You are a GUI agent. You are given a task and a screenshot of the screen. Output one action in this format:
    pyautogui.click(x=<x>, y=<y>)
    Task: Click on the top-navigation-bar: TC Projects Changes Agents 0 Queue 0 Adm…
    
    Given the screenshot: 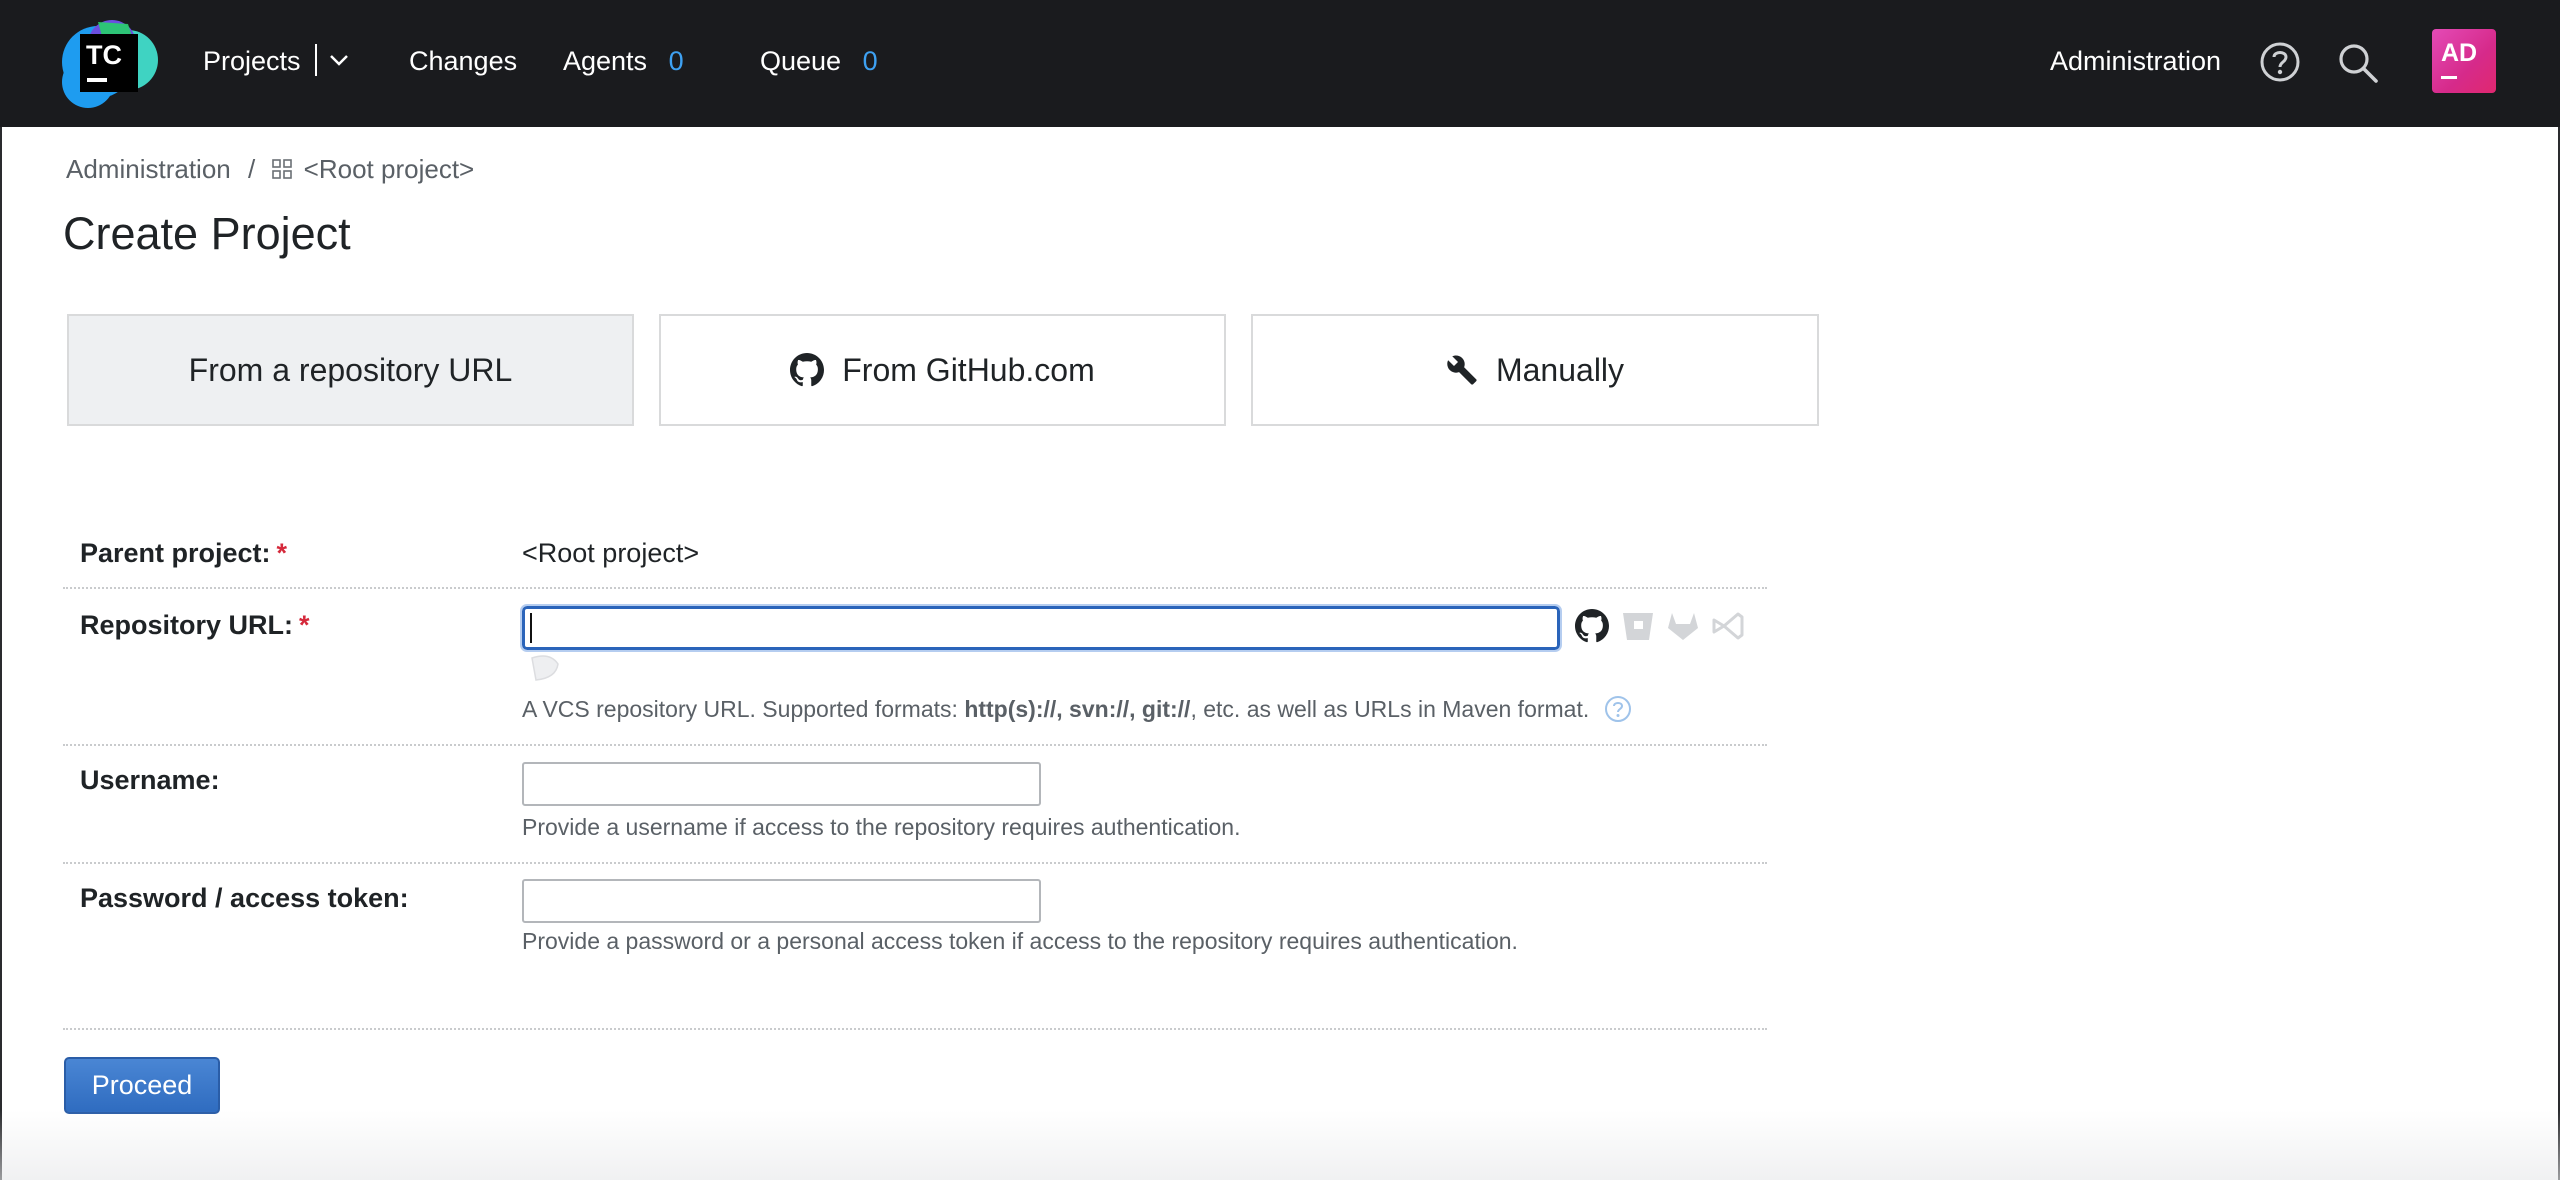 What is the action you would take?
    pyautogui.click(x=1280, y=63)
    